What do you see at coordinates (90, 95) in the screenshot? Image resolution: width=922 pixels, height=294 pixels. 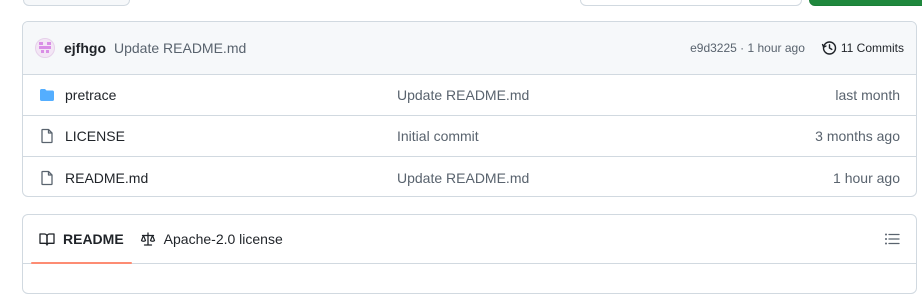 I see `file-name: pretrace` at bounding box center [90, 95].